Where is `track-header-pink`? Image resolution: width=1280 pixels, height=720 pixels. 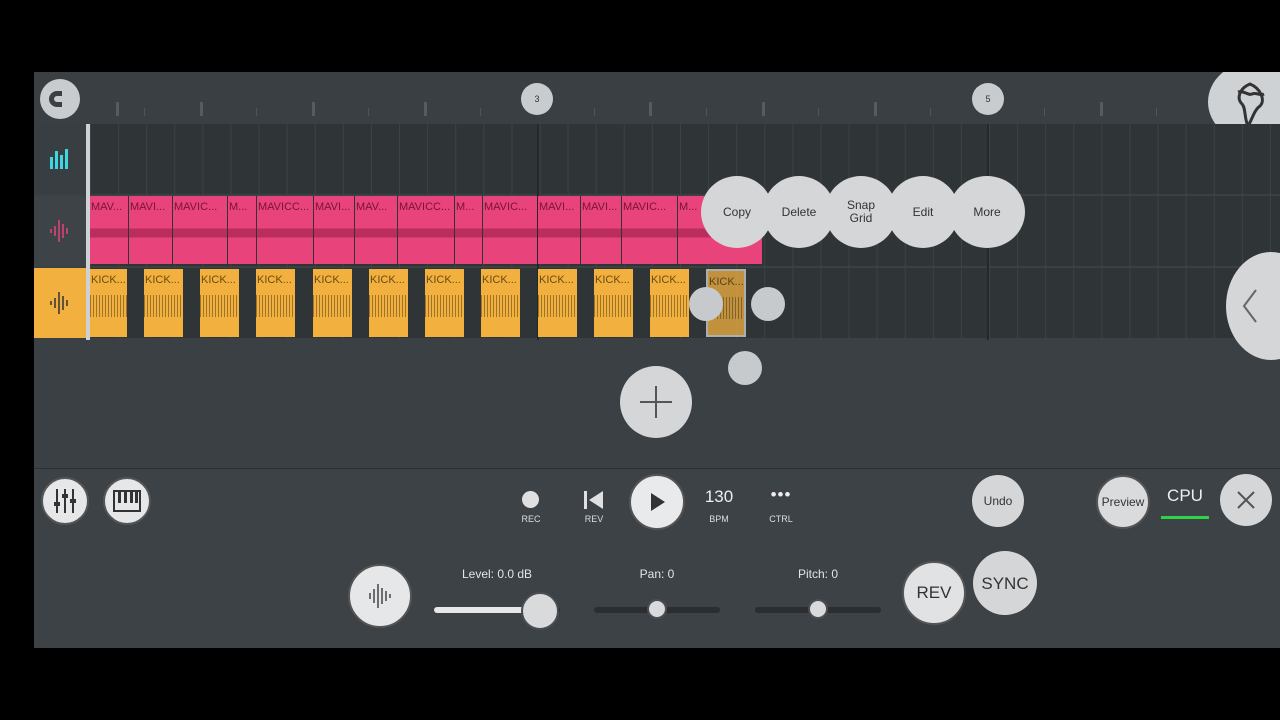
track-header-pink is located at coordinates (60, 231).